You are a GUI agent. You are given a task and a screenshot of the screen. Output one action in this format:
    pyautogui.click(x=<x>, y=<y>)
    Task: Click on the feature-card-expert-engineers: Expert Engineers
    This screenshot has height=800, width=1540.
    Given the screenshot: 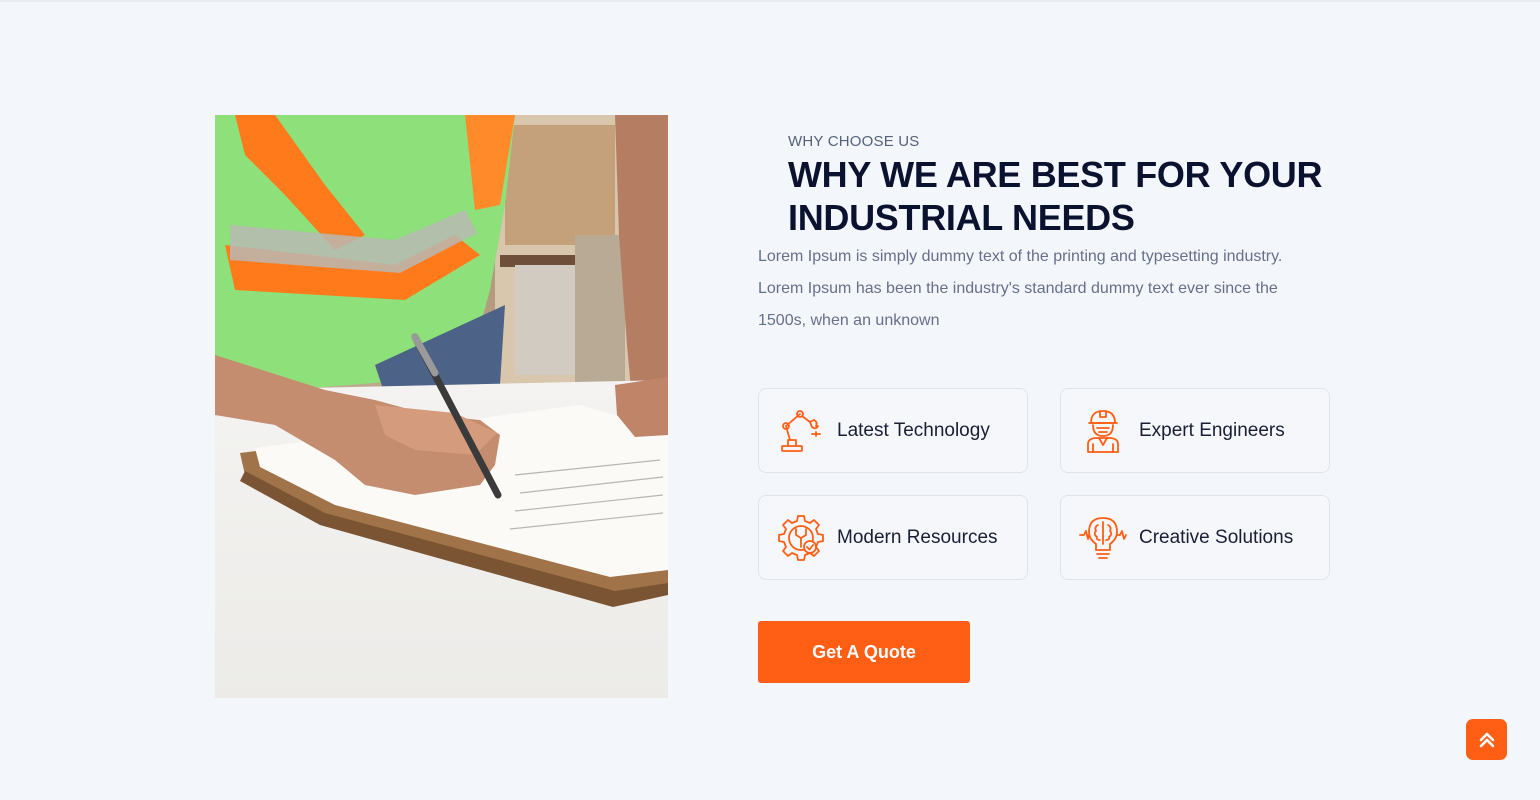 What is the action you would take?
    pyautogui.click(x=1195, y=430)
    